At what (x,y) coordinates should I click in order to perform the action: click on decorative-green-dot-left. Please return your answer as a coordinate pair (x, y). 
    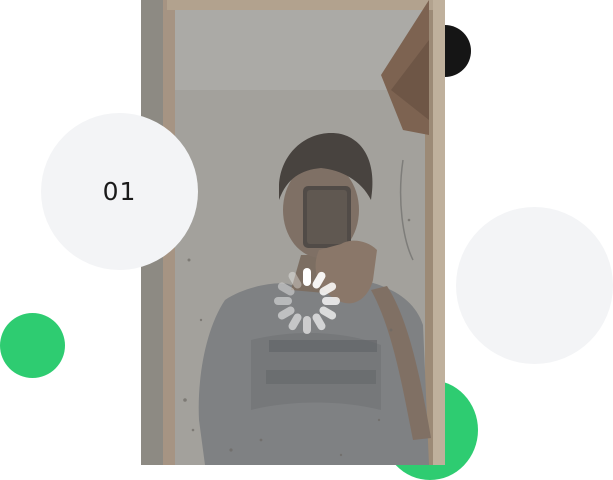
    Looking at the image, I should click on (32, 345).